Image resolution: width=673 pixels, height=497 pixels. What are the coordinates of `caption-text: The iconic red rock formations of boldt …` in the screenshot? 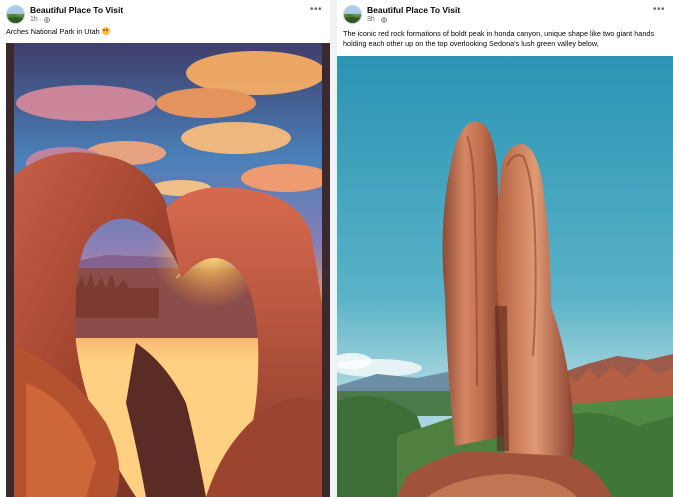 It's located at (499, 38).